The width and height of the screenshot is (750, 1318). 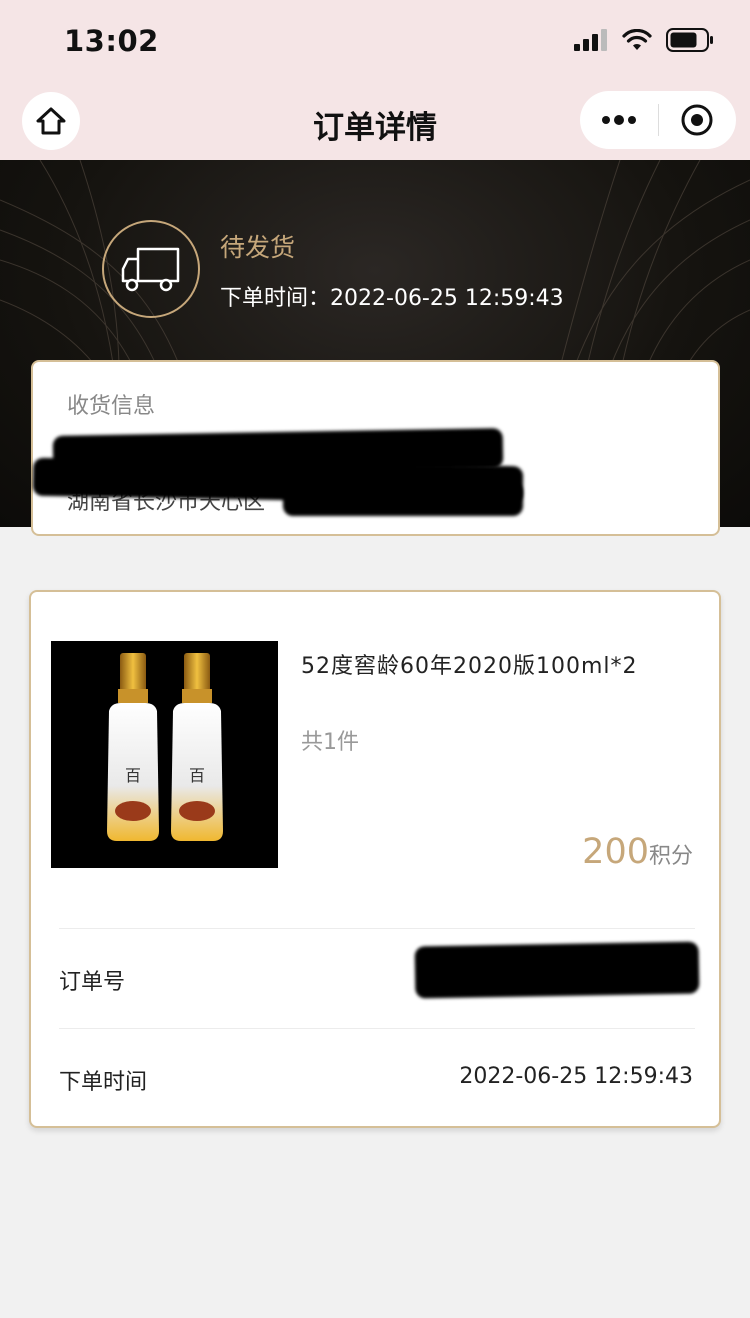 I want to click on product-points: 200积分, so click(x=637, y=852).